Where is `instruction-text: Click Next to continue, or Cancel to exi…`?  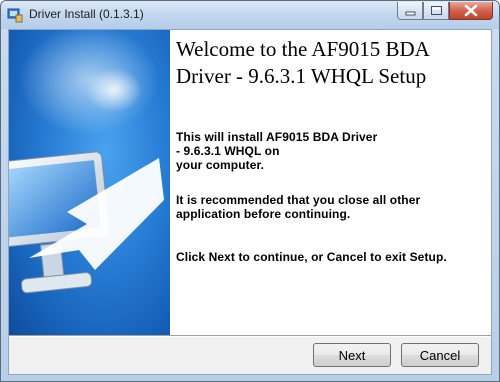
instruction-text: Click Next to continue, or Cancel to exi… is located at coordinates (311, 257).